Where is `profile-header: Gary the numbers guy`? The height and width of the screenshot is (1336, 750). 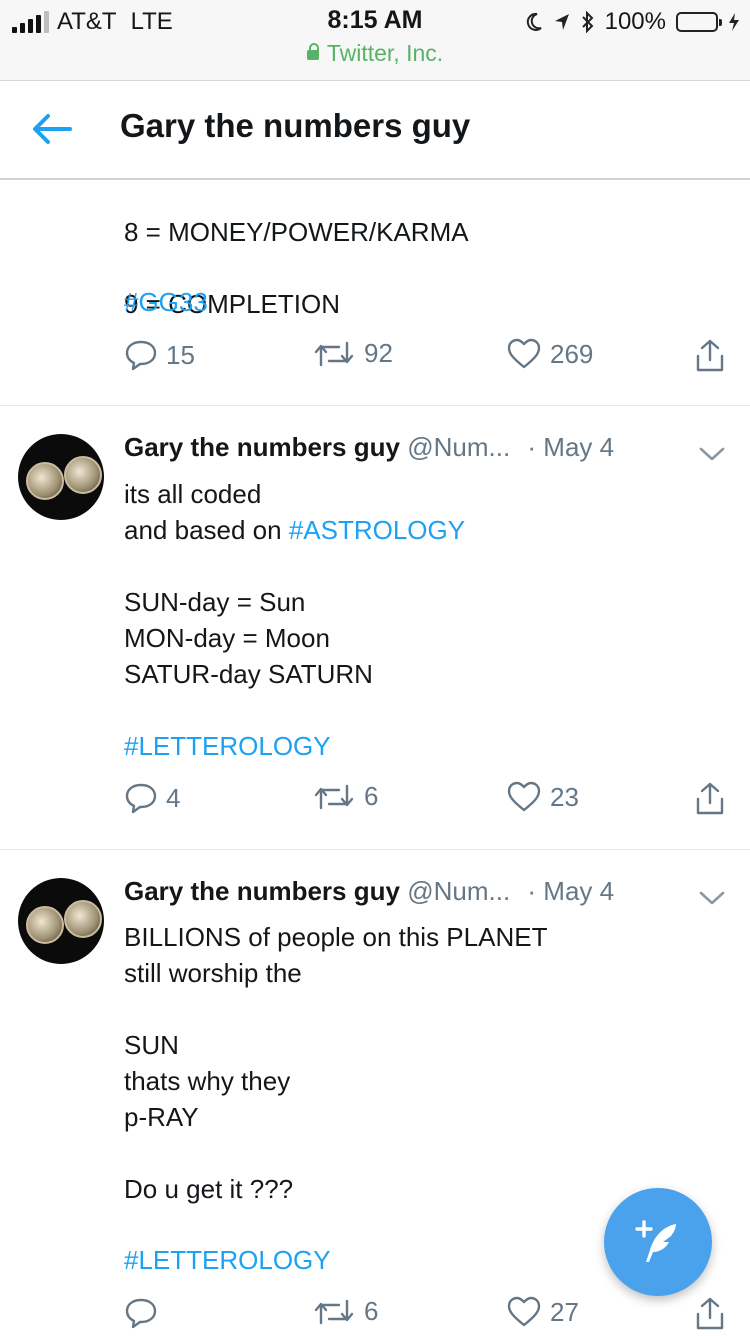
profile-header: Gary the numbers guy is located at coordinates (375, 130).